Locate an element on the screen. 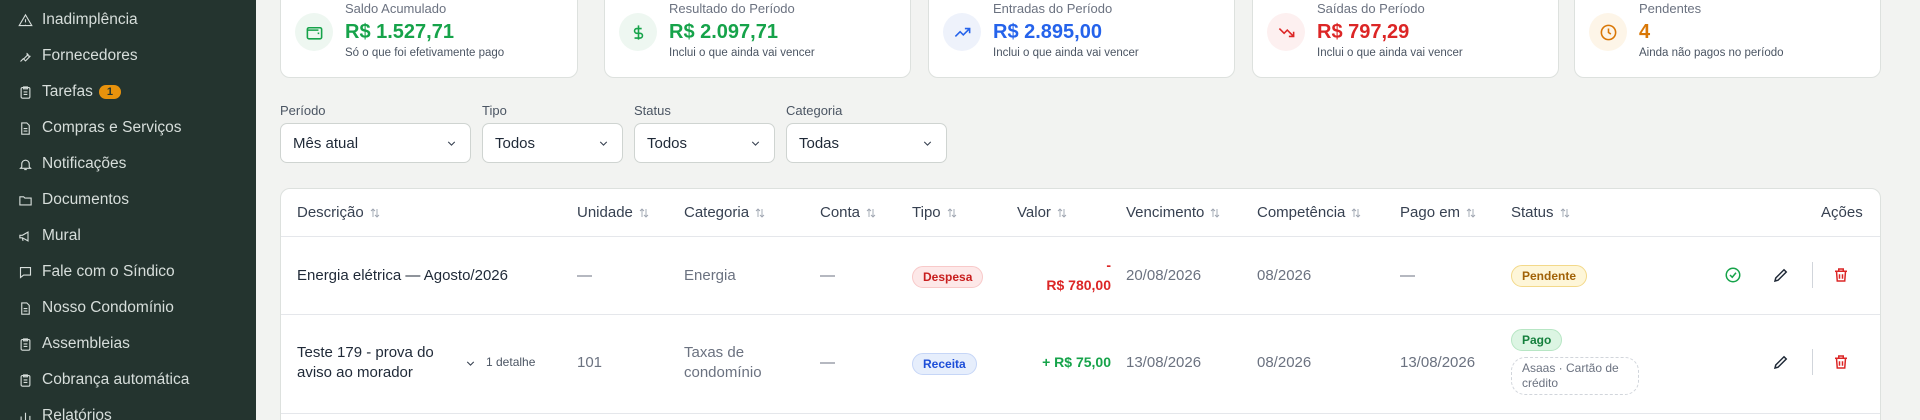 The width and height of the screenshot is (1920, 420). sidebar-item-mural: Mural is located at coordinates (128, 236).